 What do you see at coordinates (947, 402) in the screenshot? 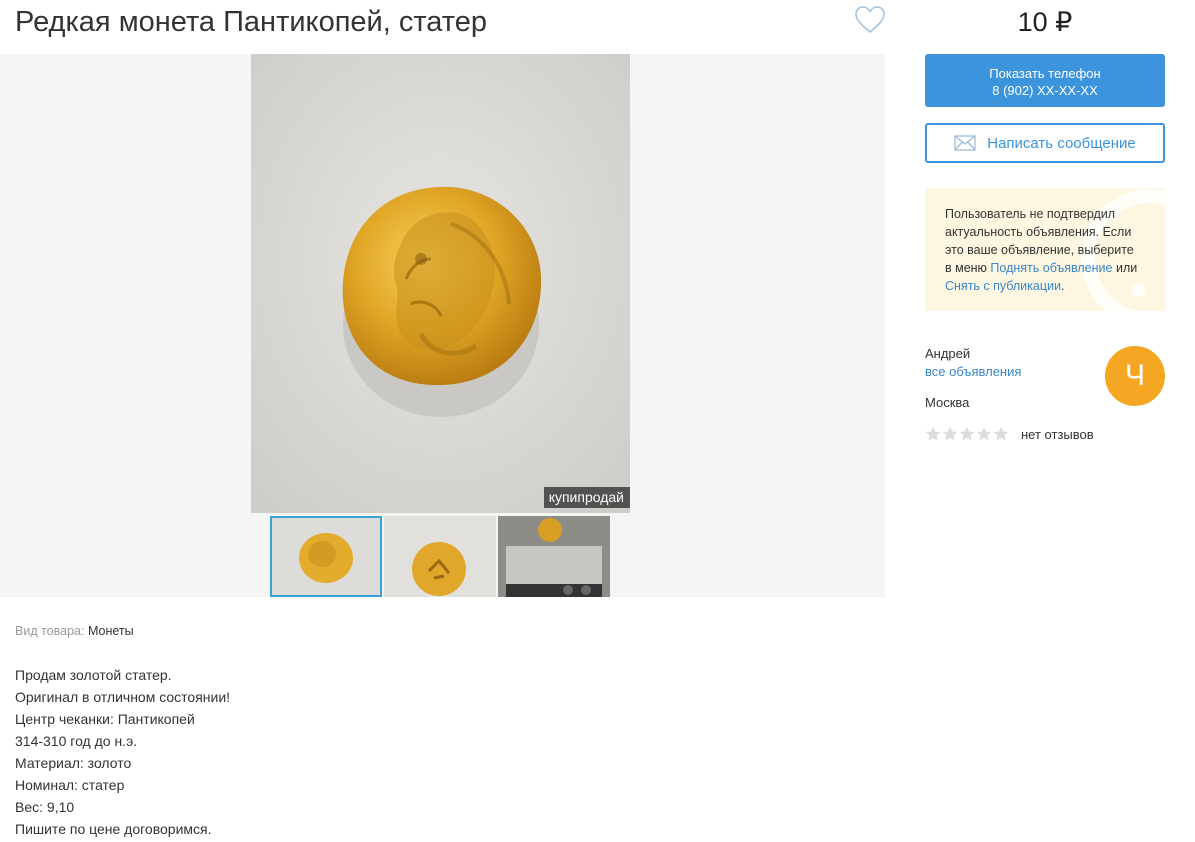
I see `seller-city: Москва` at bounding box center [947, 402].